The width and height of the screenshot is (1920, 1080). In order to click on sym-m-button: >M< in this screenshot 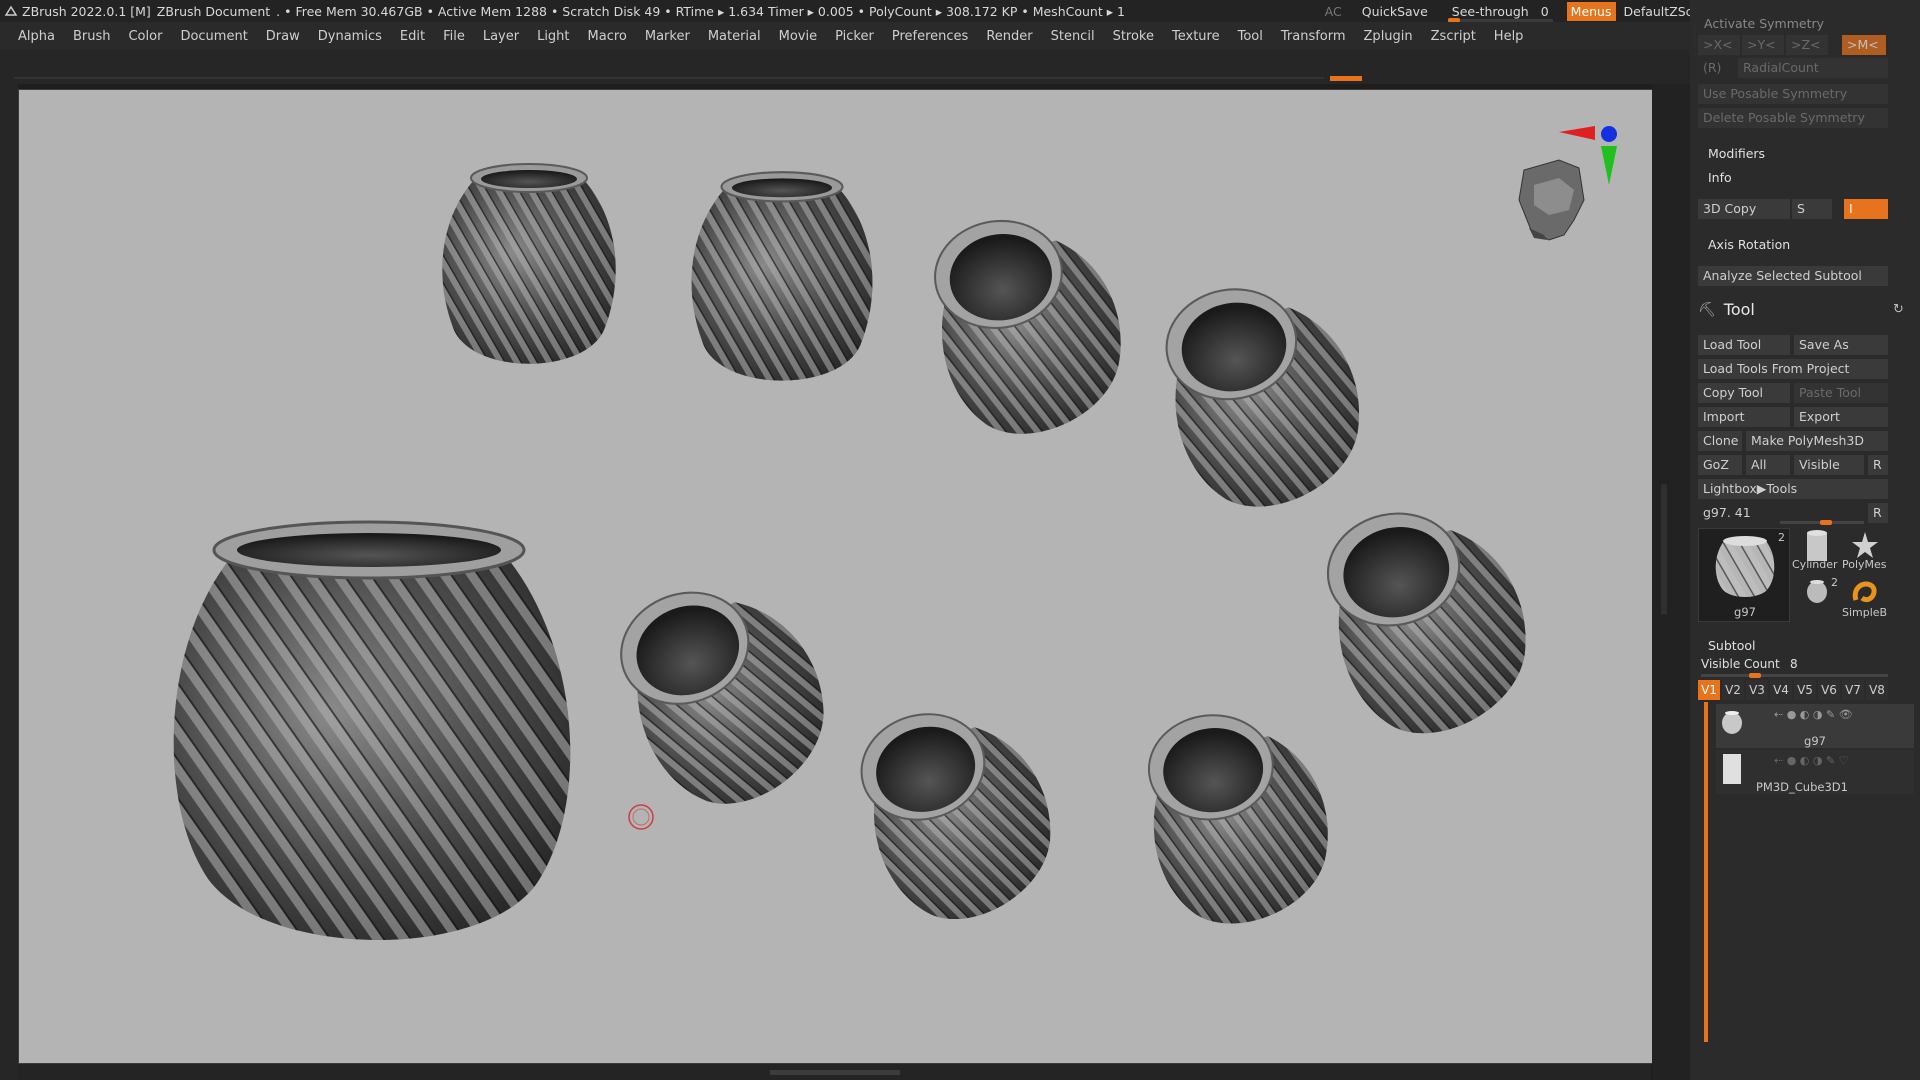, I will do `click(1864, 45)`.